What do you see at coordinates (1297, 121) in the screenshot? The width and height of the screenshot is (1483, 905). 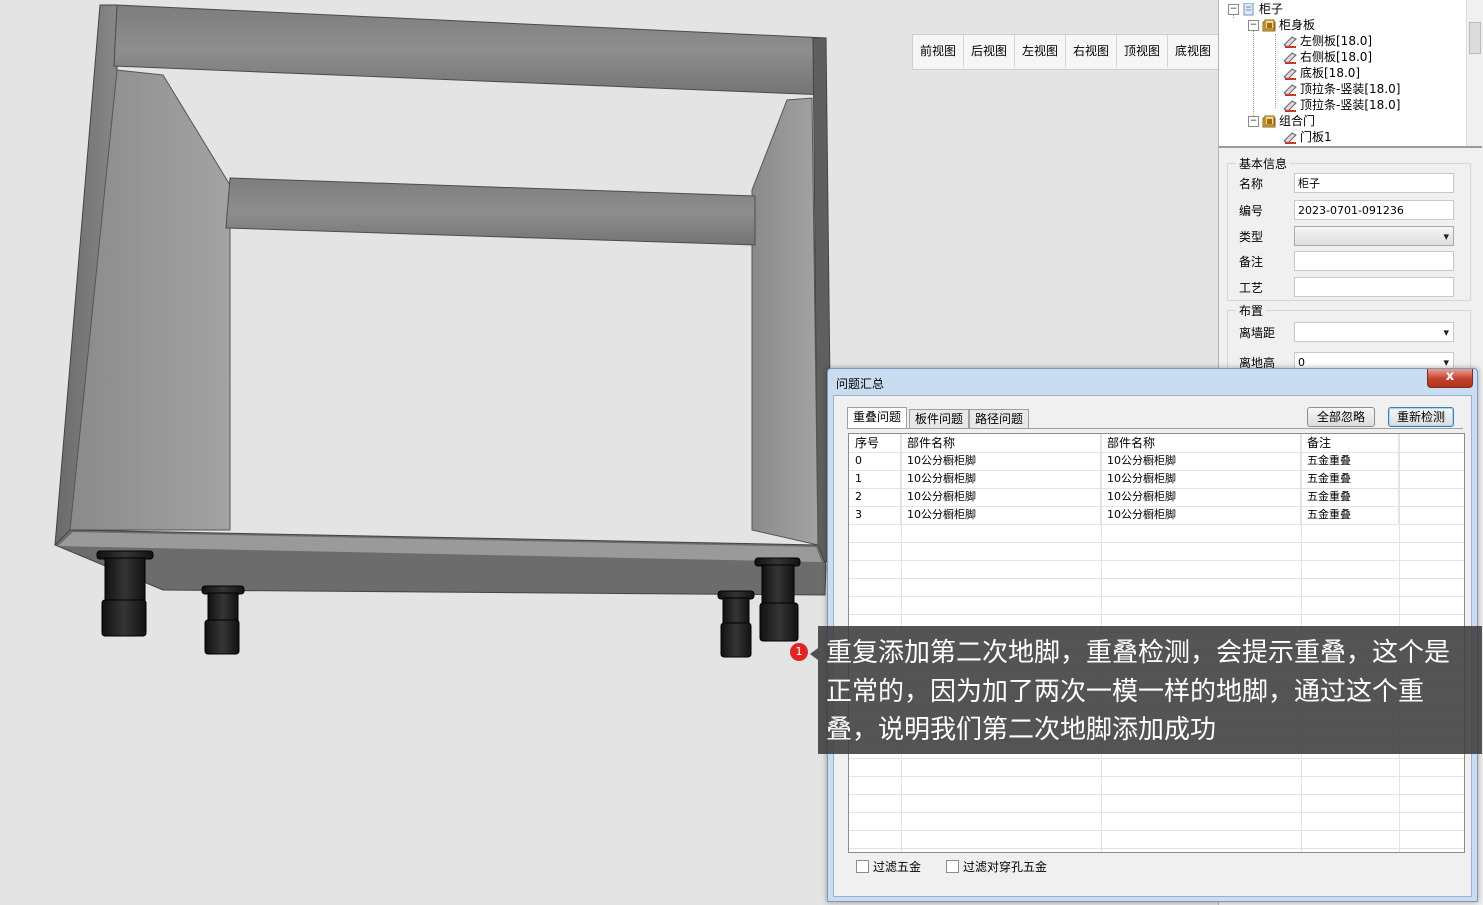 I see `tree-label: 组合门` at bounding box center [1297, 121].